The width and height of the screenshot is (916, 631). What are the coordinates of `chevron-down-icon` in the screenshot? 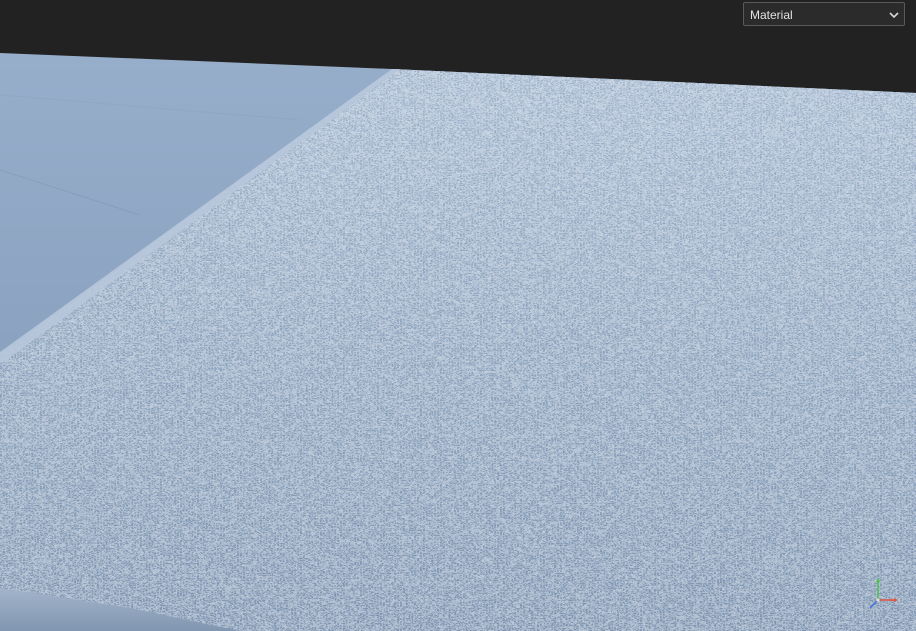 It's located at (894, 15).